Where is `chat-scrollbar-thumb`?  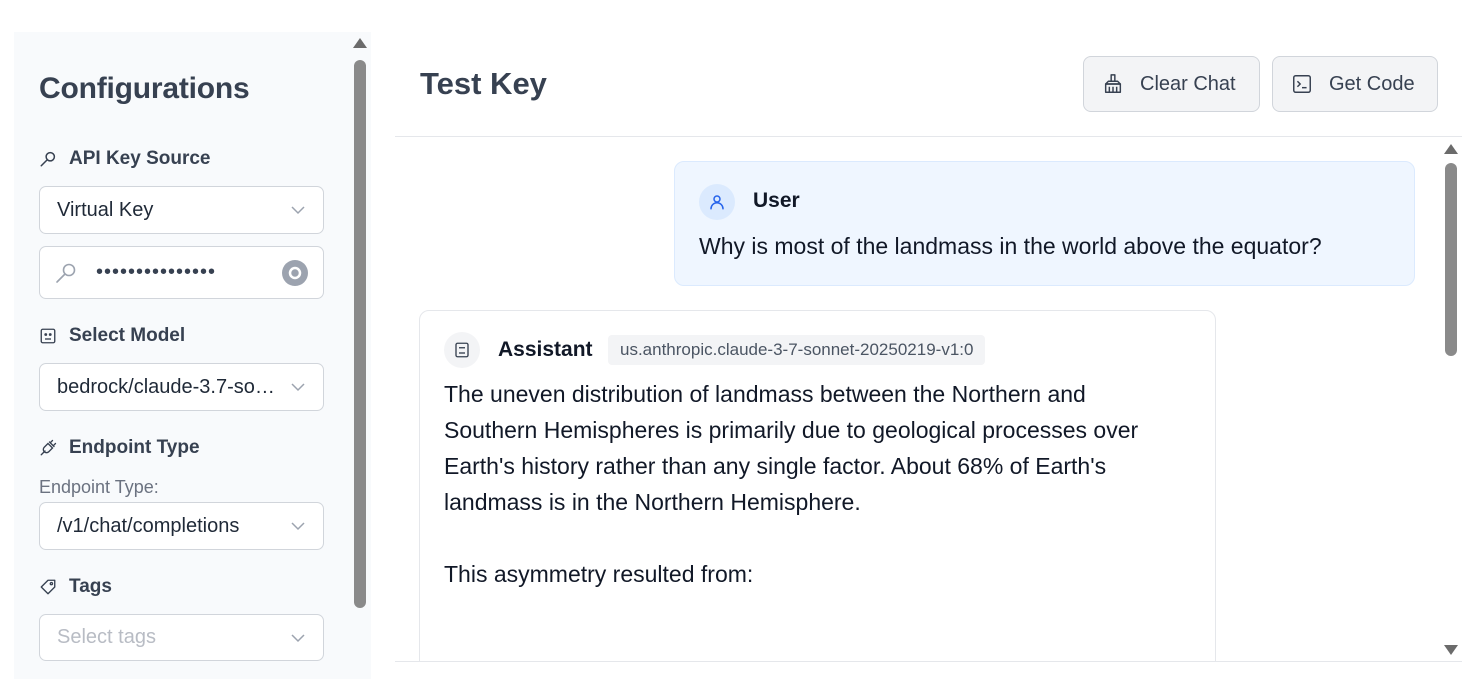 chat-scrollbar-thumb is located at coordinates (1451, 259).